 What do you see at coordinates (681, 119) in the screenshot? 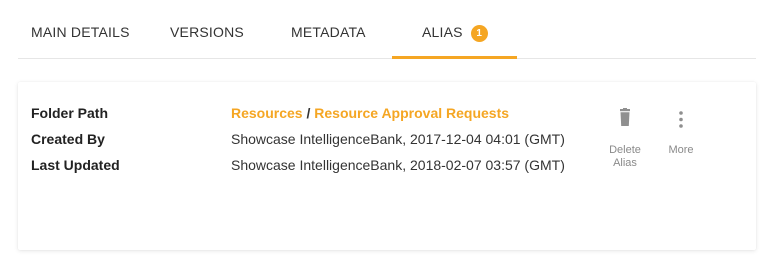
I see `more-vertical-icon` at bounding box center [681, 119].